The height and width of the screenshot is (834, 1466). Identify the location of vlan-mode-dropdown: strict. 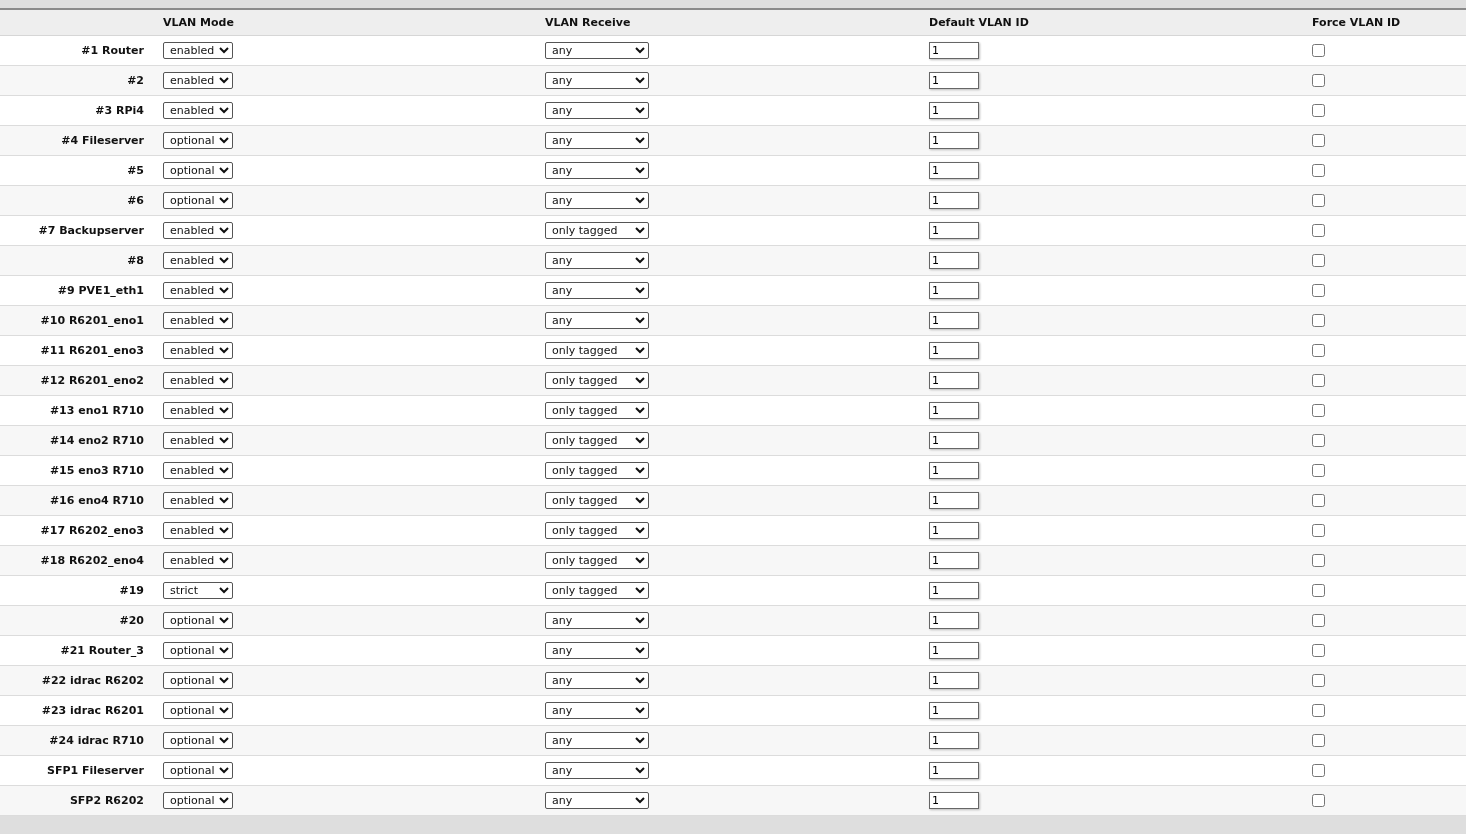
(198, 590).